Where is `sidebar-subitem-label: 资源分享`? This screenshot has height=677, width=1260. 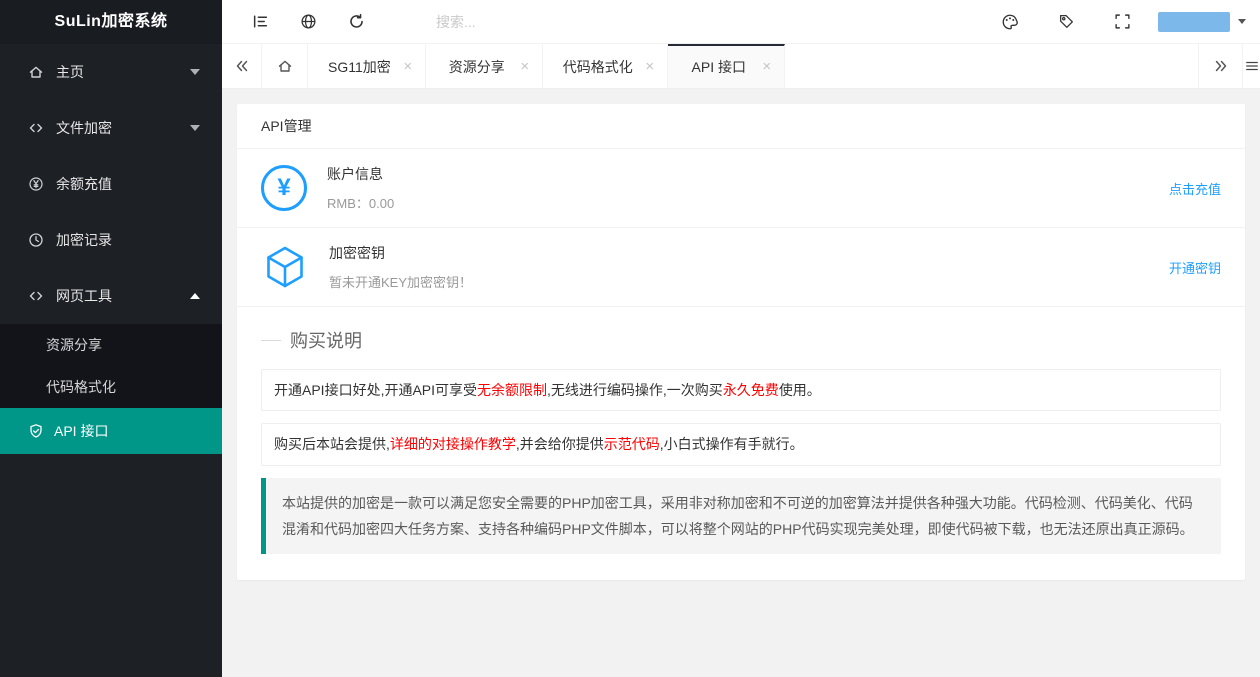
sidebar-subitem-label: 资源分享 is located at coordinates (74, 345).